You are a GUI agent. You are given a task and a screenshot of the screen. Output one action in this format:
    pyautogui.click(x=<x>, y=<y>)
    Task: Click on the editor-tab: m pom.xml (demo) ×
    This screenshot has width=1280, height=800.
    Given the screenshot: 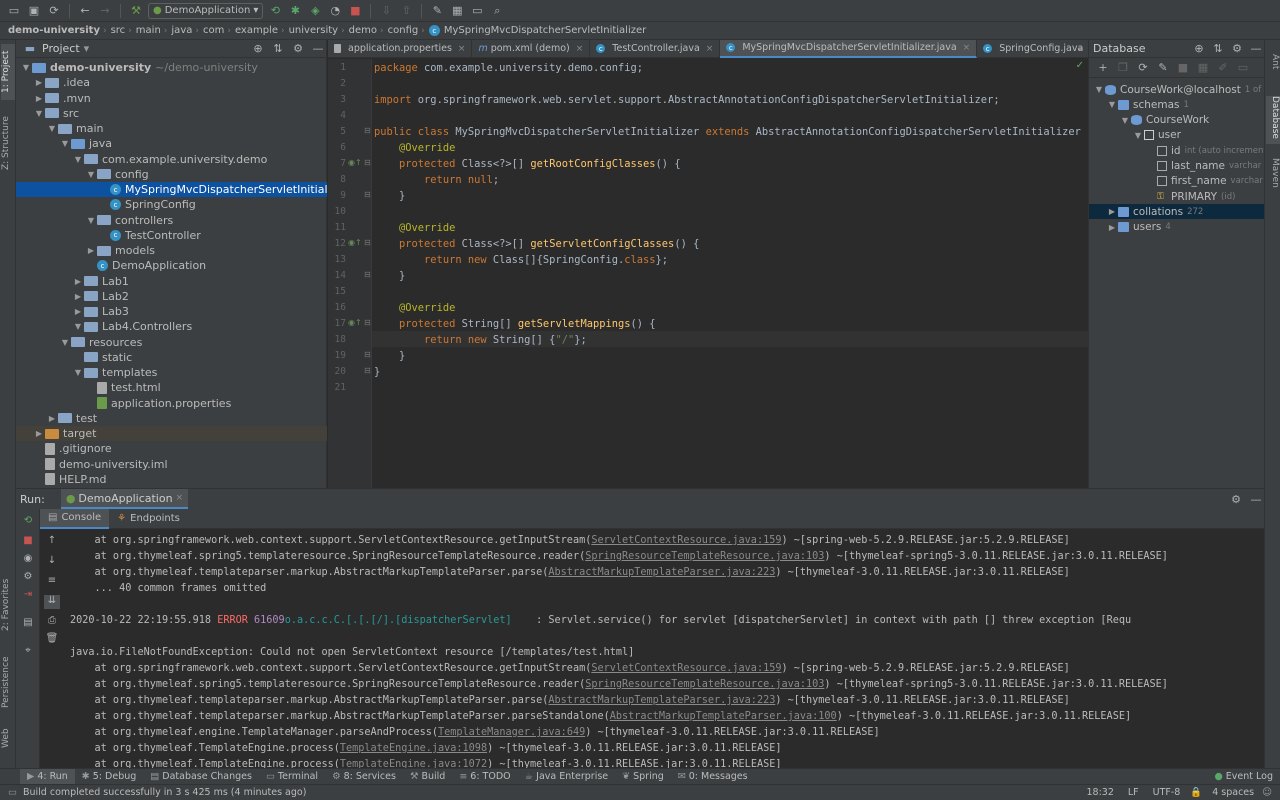 What is the action you would take?
    pyautogui.click(x=531, y=48)
    